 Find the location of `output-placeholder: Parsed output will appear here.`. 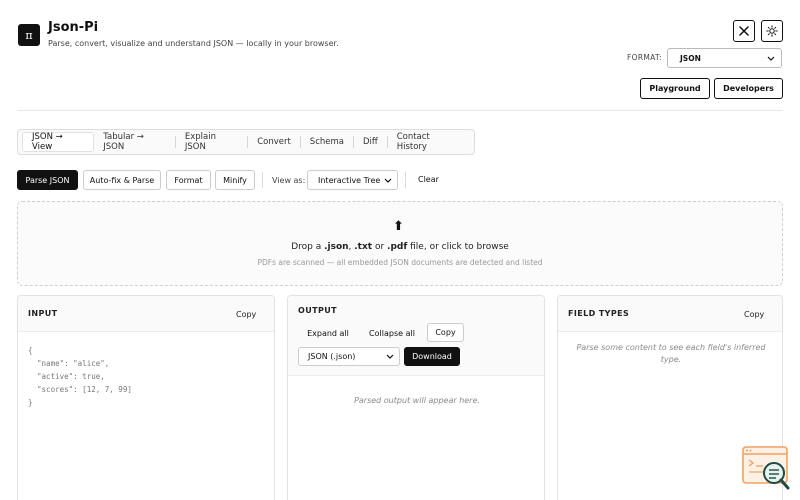

output-placeholder: Parsed output will appear here. is located at coordinates (417, 400).